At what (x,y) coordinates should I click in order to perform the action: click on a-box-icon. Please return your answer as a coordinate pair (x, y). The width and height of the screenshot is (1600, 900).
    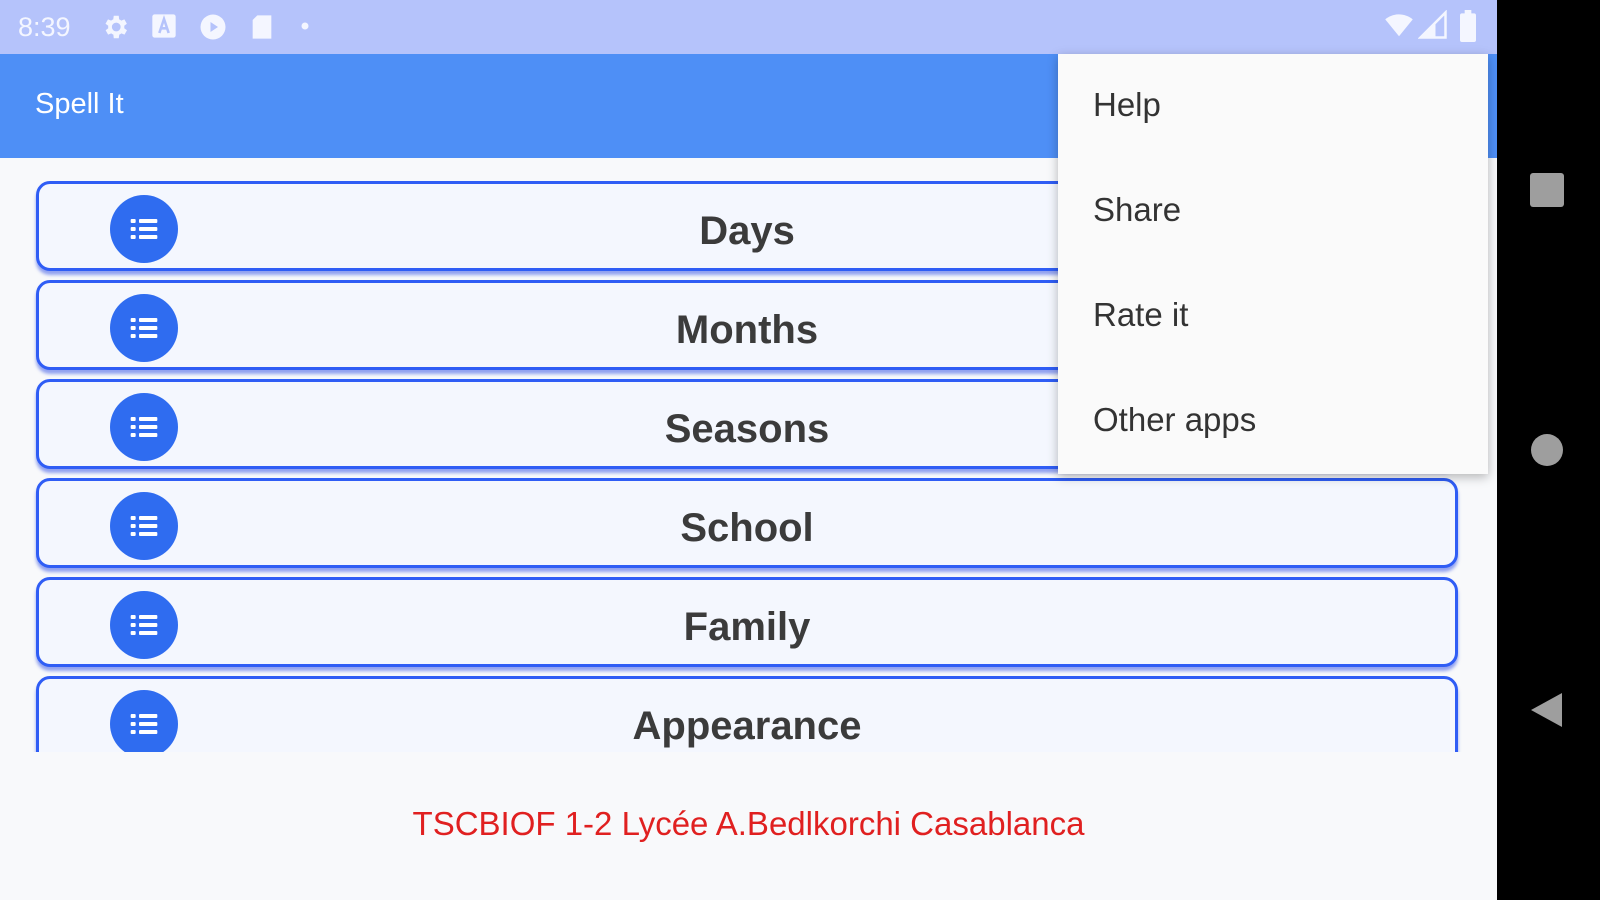
    Looking at the image, I should click on (164, 26).